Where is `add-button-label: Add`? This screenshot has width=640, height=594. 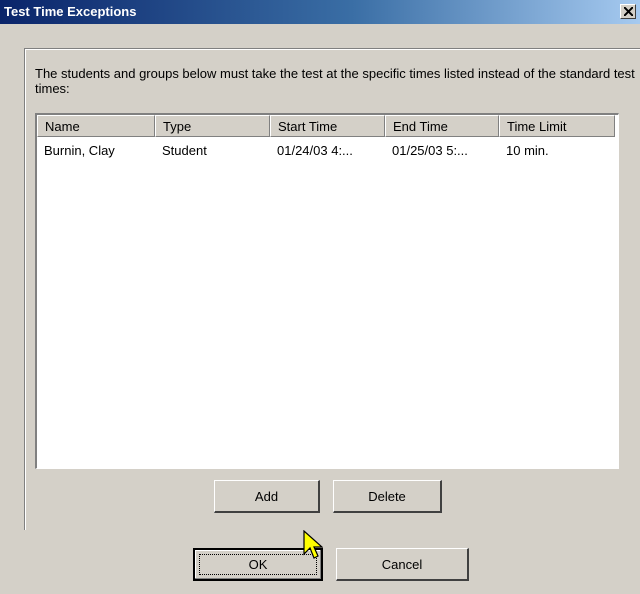
add-button-label: Add is located at coordinates (266, 496).